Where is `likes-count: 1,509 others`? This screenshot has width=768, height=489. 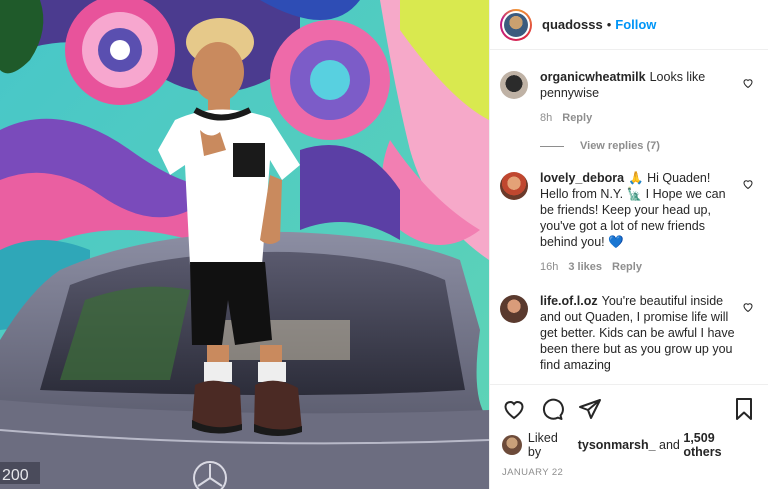
likes-count: 1,509 others is located at coordinates (719, 445).